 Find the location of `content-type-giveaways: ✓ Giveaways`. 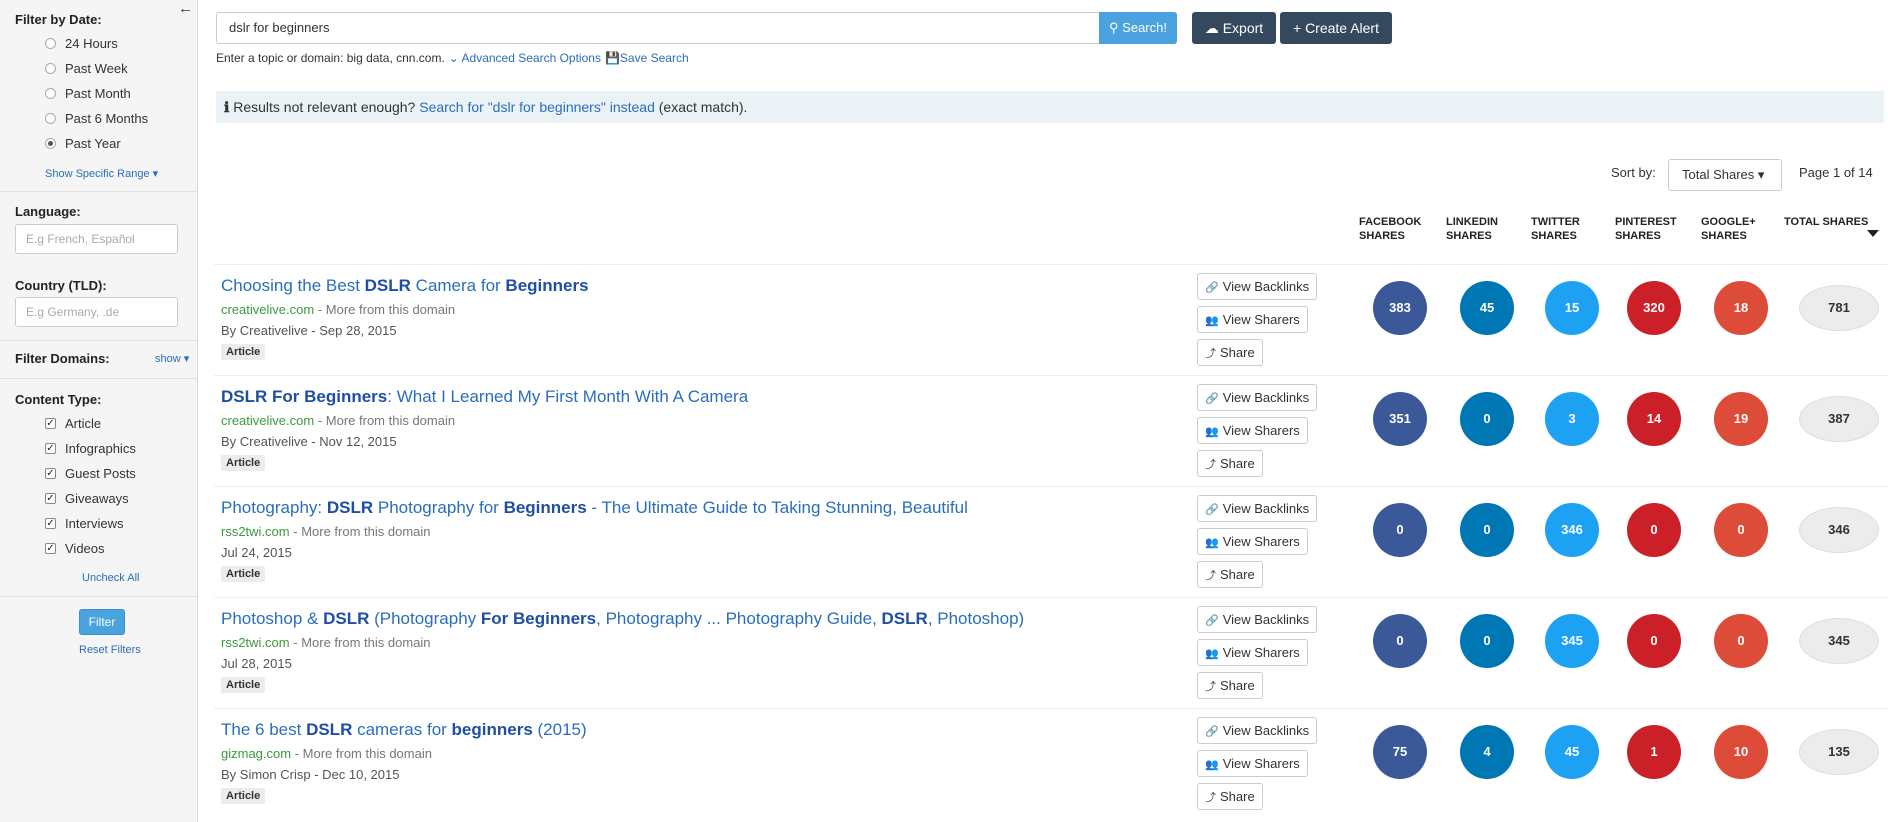

content-type-giveaways: ✓ Giveaways is located at coordinates (87, 498).